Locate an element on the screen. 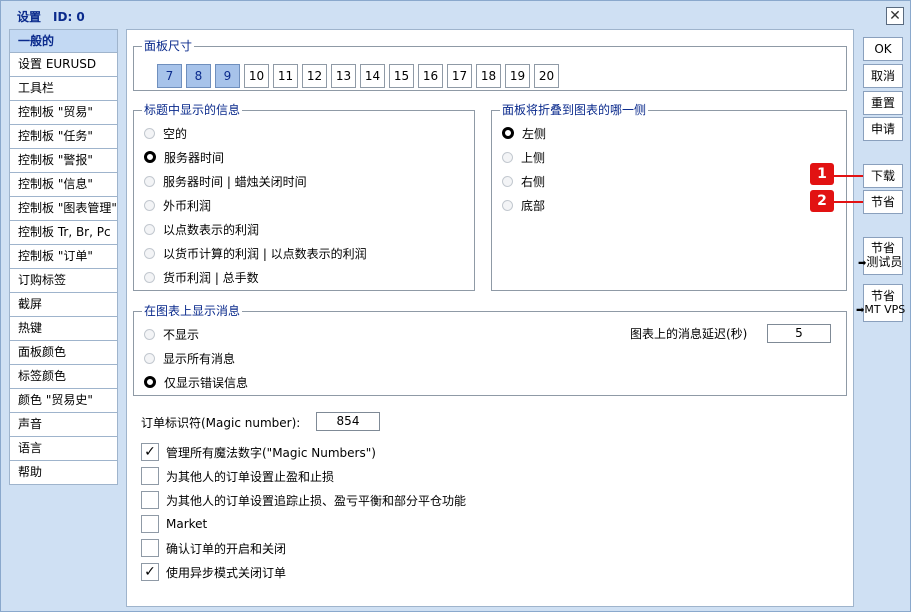 The height and width of the screenshot is (612, 911). window-title-text: 设置 is located at coordinates (29, 17).